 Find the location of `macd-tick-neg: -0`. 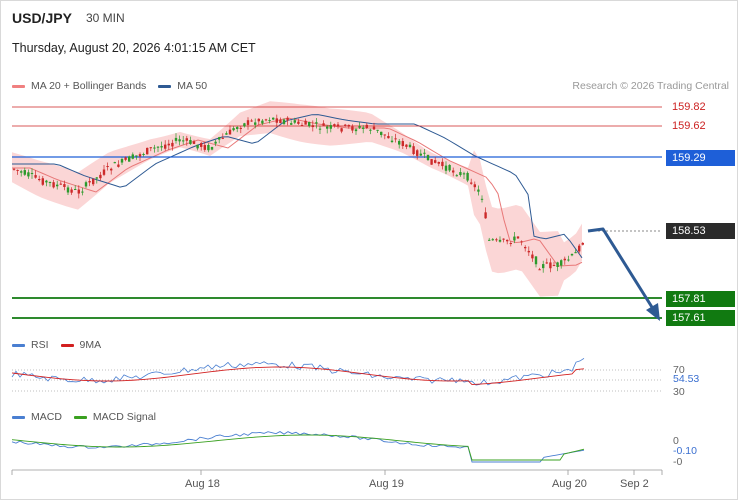

macd-tick-neg: -0 is located at coordinates (678, 462).